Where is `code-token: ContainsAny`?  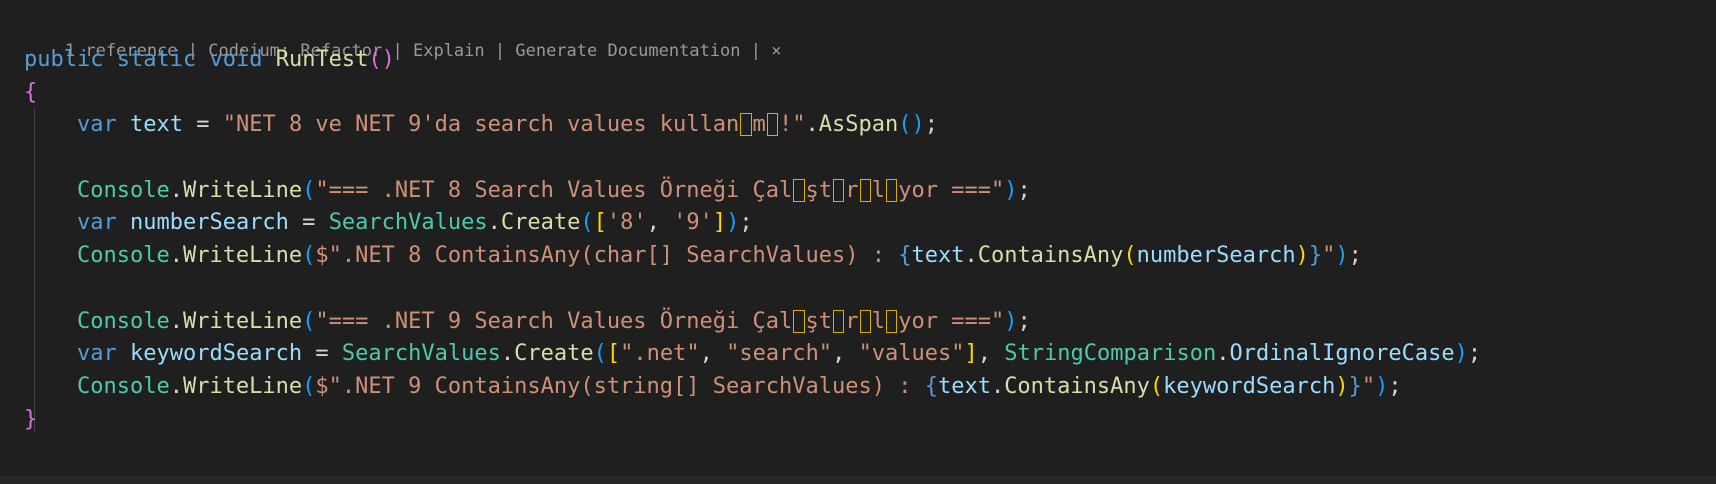
code-token: ContainsAny is located at coordinates (1050, 256).